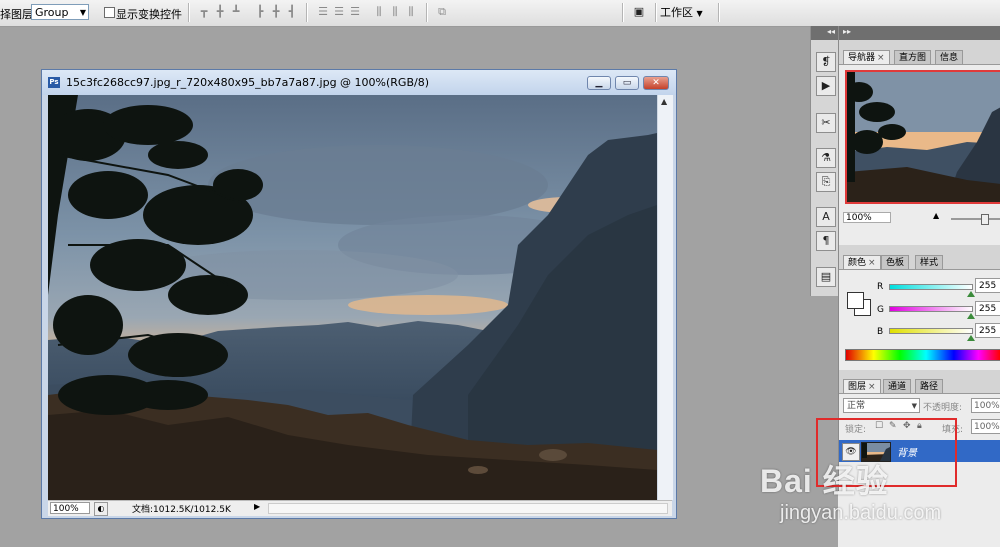 The height and width of the screenshot is (547, 1000). I want to click on document-status-bar: 100% ◐ 文档:1012.5K/1012.5K ▶, so click(360, 508).